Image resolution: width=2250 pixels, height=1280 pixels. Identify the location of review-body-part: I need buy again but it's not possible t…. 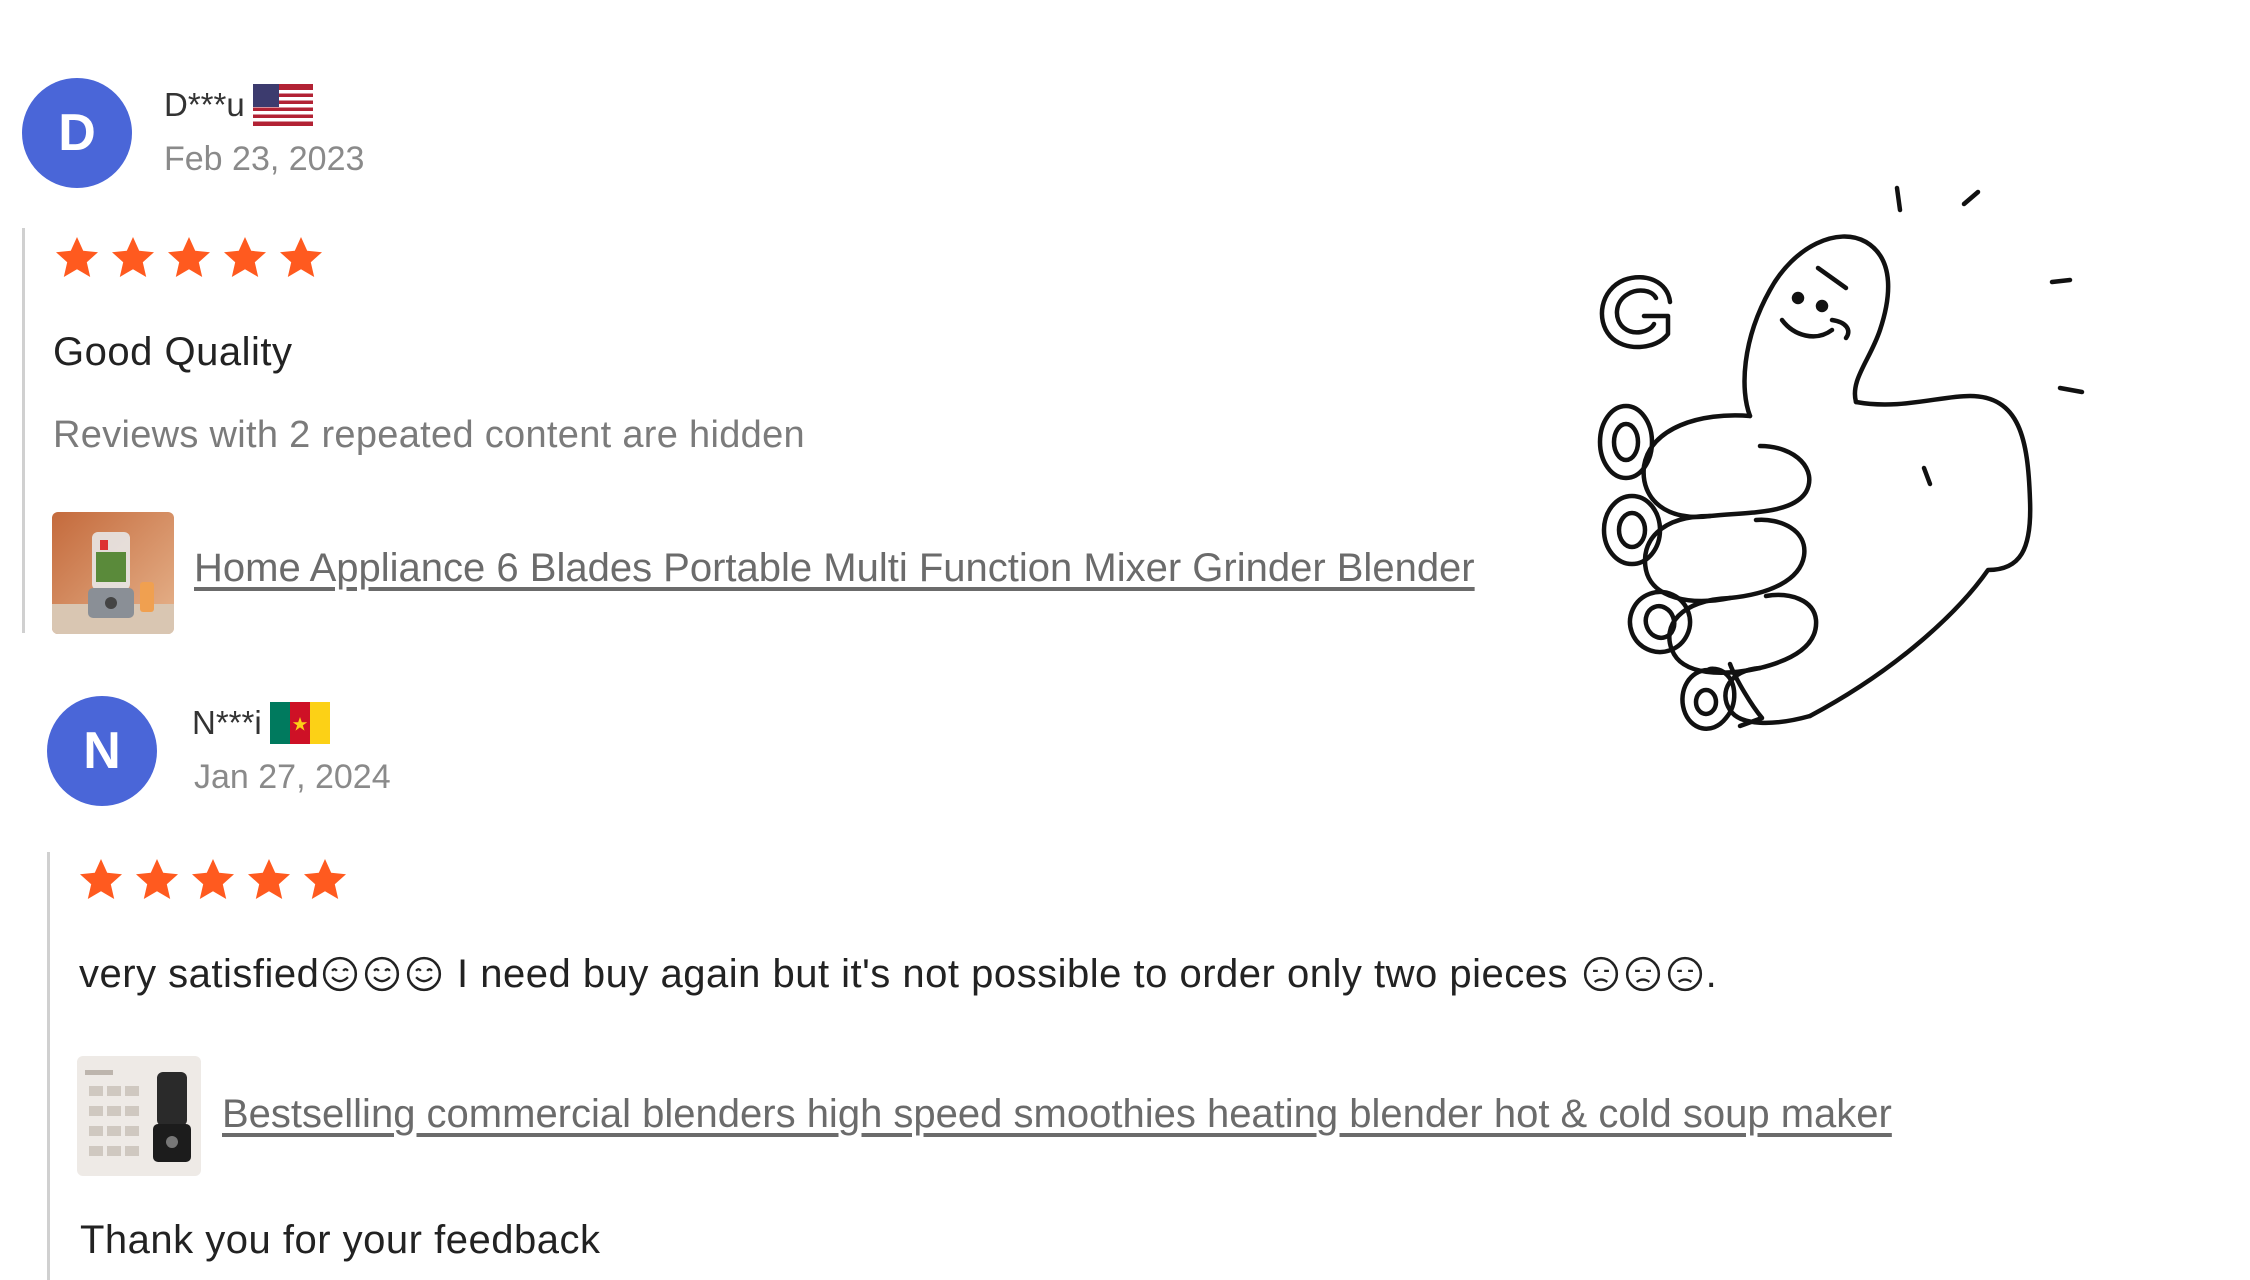
(1012, 974).